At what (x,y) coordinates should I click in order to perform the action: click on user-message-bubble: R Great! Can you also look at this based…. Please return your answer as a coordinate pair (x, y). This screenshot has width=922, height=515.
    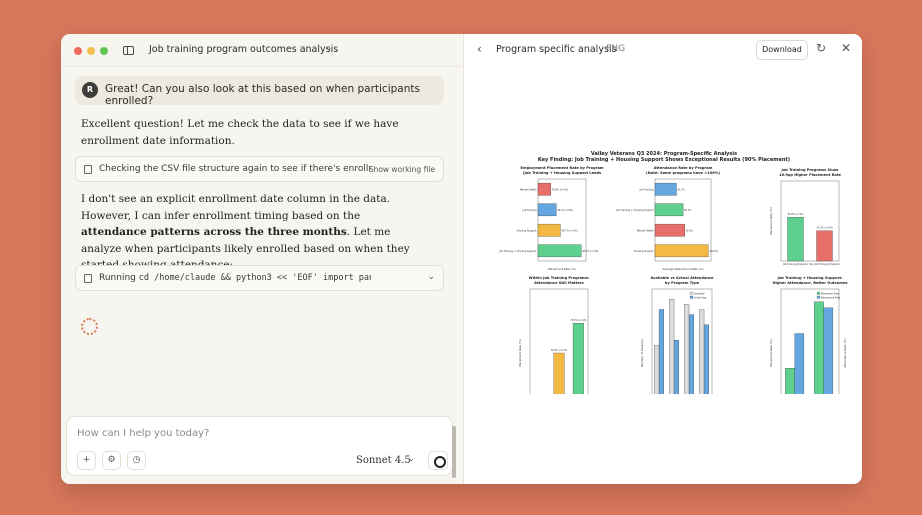
    Looking at the image, I should click on (259, 91).